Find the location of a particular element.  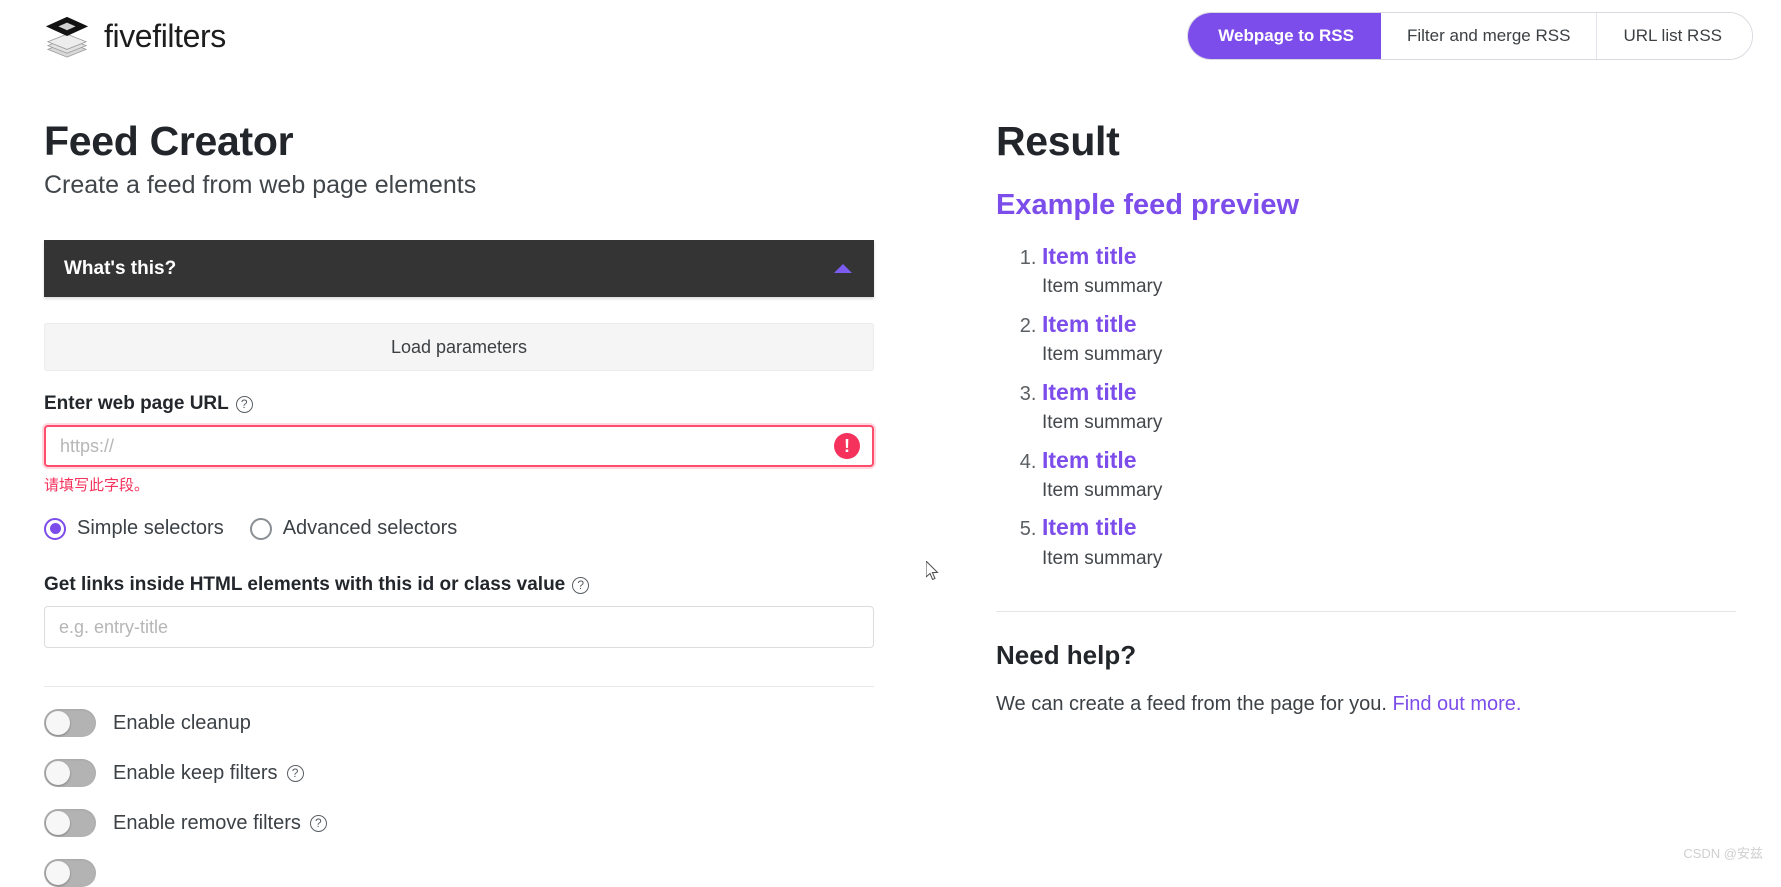

nav-filter-and-merge-rss: Filter and merge RSS is located at coordinates (1489, 36).